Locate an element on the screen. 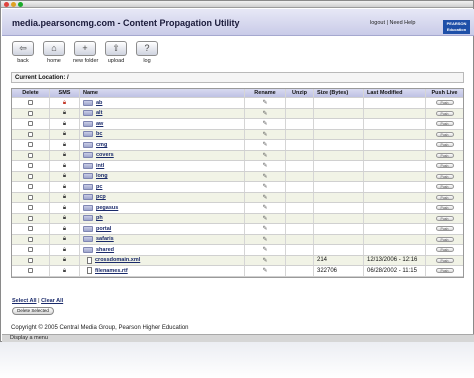 The image size is (474, 378). toolbar-upload-button: ⇧ upload is located at coordinates (116, 52).